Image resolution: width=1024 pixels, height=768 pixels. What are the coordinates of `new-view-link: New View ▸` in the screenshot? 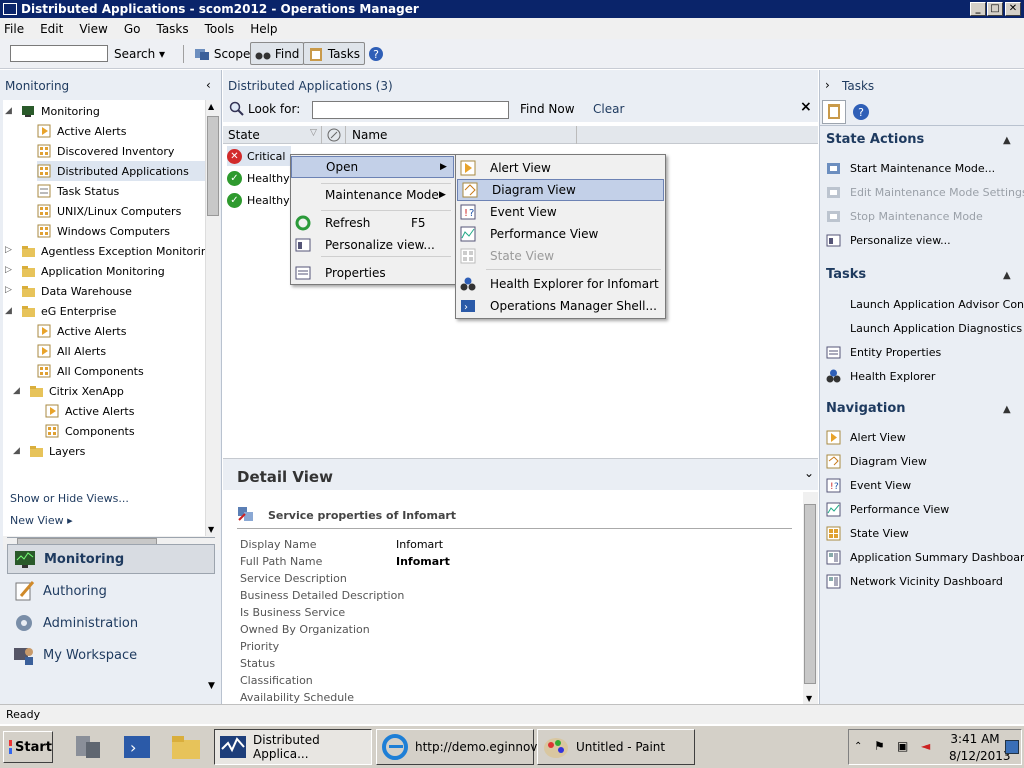 It's located at (41, 520).